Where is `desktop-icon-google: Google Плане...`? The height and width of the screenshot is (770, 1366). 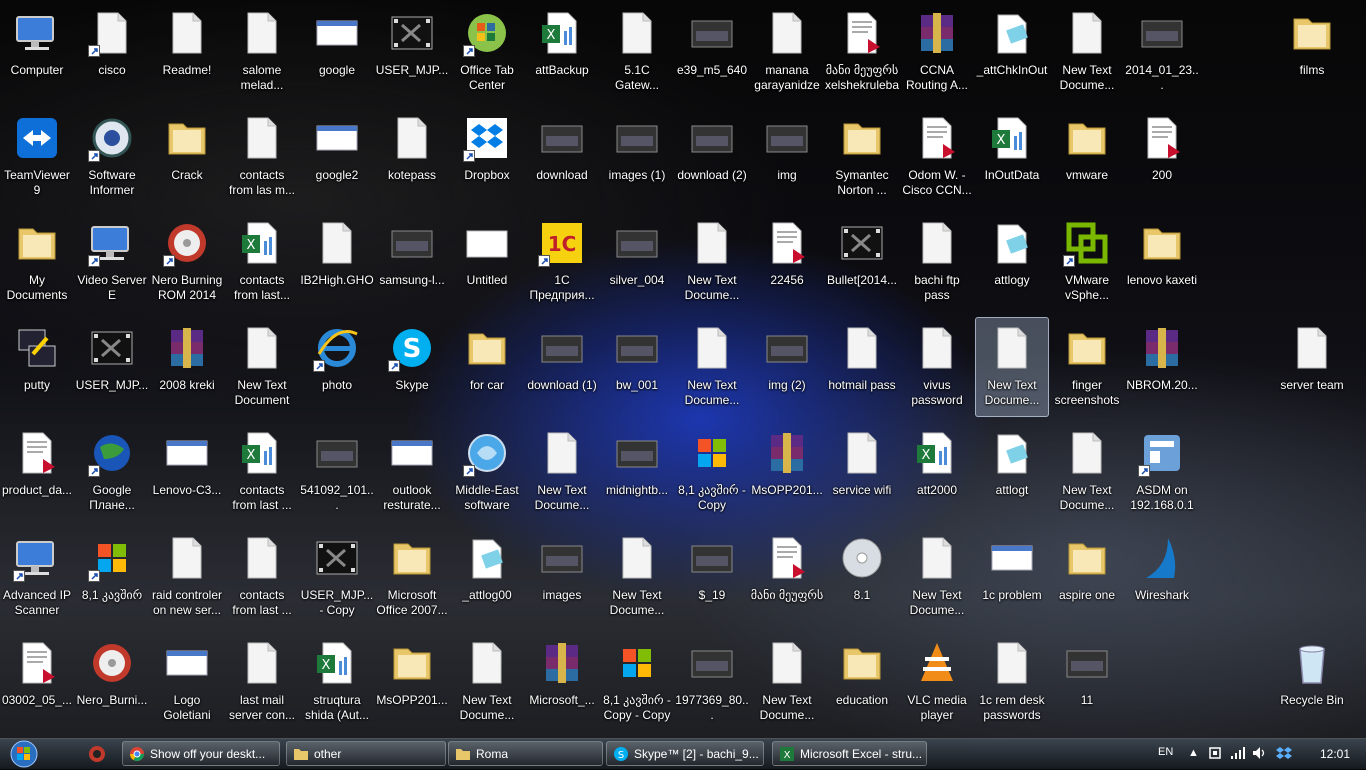 desktop-icon-google: Google Плане... is located at coordinates (112, 472).